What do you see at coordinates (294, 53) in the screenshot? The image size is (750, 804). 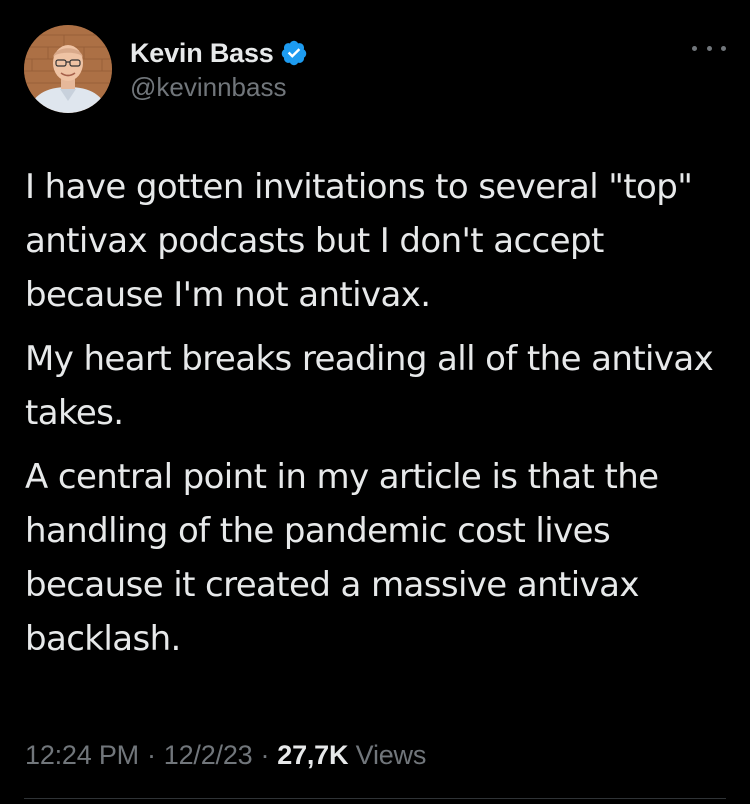 I see `verified-badge-icon` at bounding box center [294, 53].